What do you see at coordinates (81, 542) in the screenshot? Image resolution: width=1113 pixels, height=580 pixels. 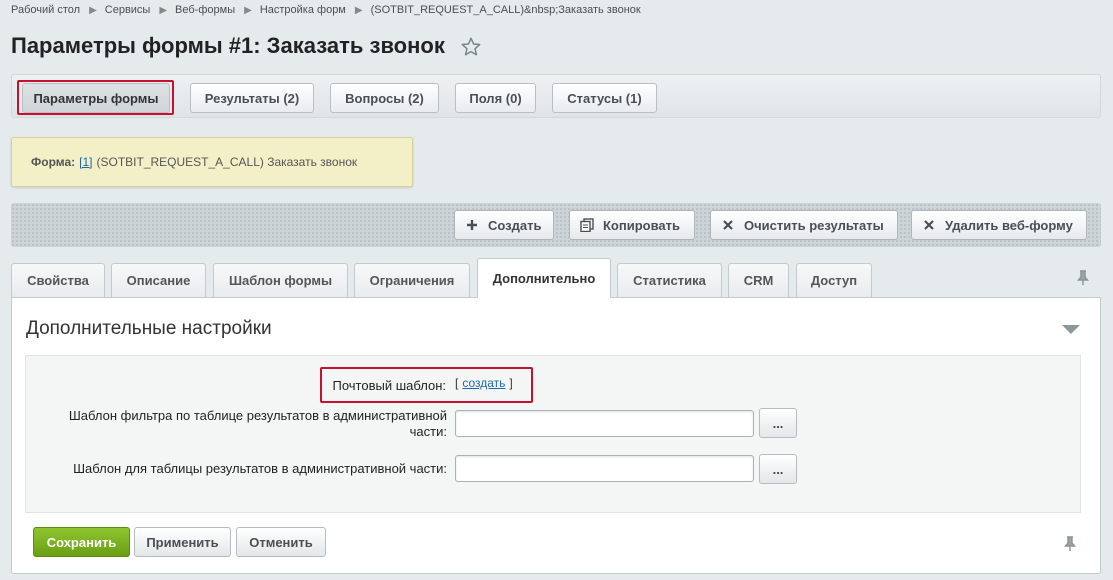 I see `save-button: Сохранить` at bounding box center [81, 542].